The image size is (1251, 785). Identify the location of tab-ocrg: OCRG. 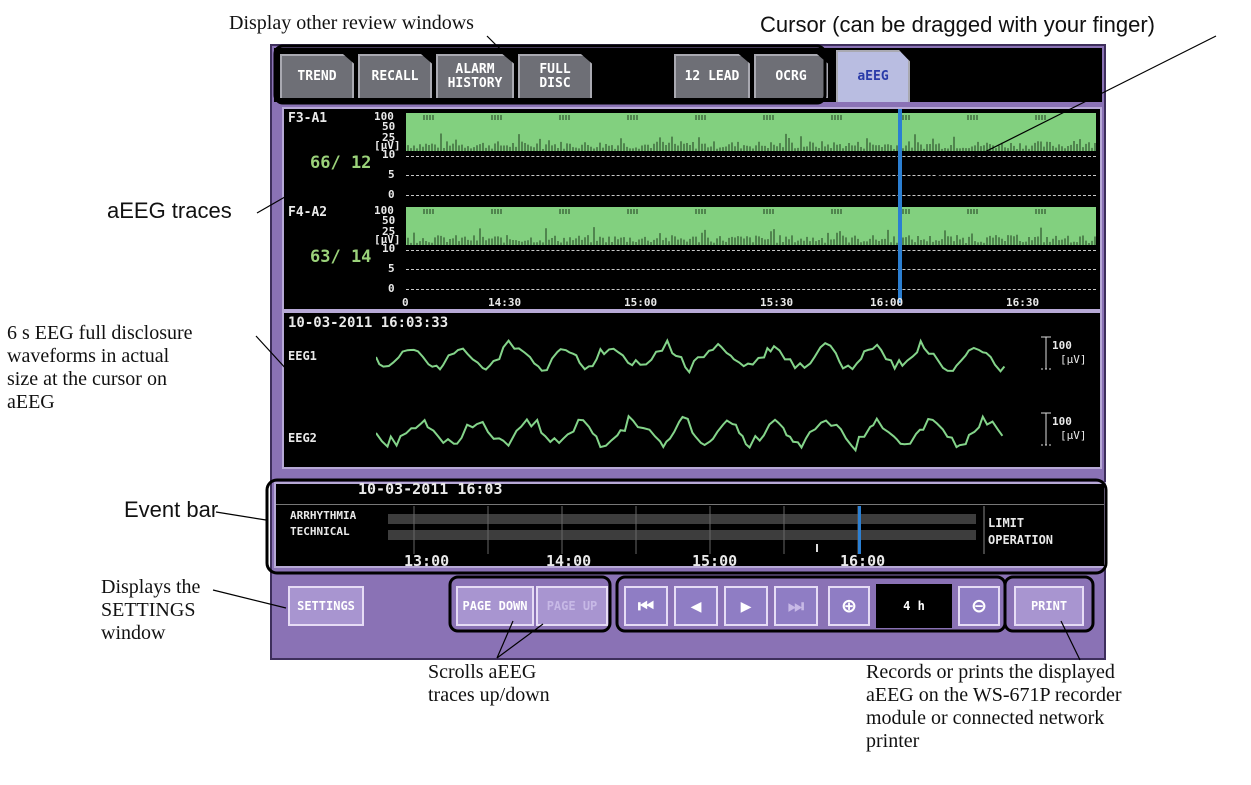
(791, 76).